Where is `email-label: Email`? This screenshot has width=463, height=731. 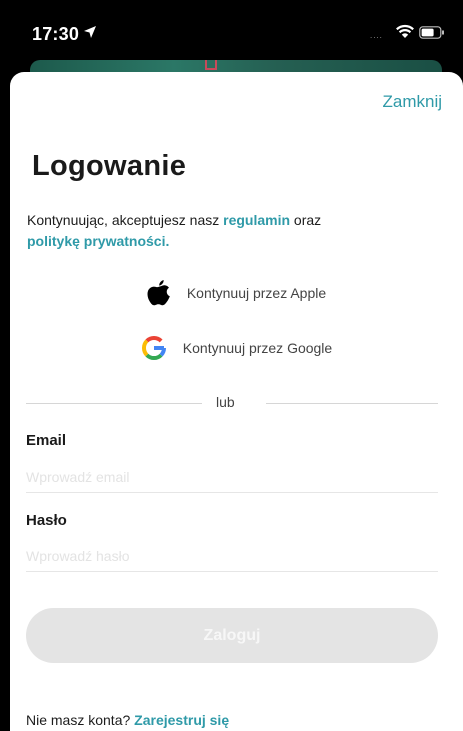
email-label: Email is located at coordinates (46, 440).